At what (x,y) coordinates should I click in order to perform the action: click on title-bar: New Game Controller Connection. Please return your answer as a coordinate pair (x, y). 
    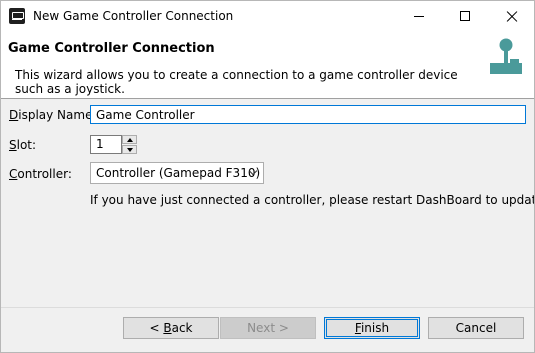
    Looking at the image, I should click on (267, 16).